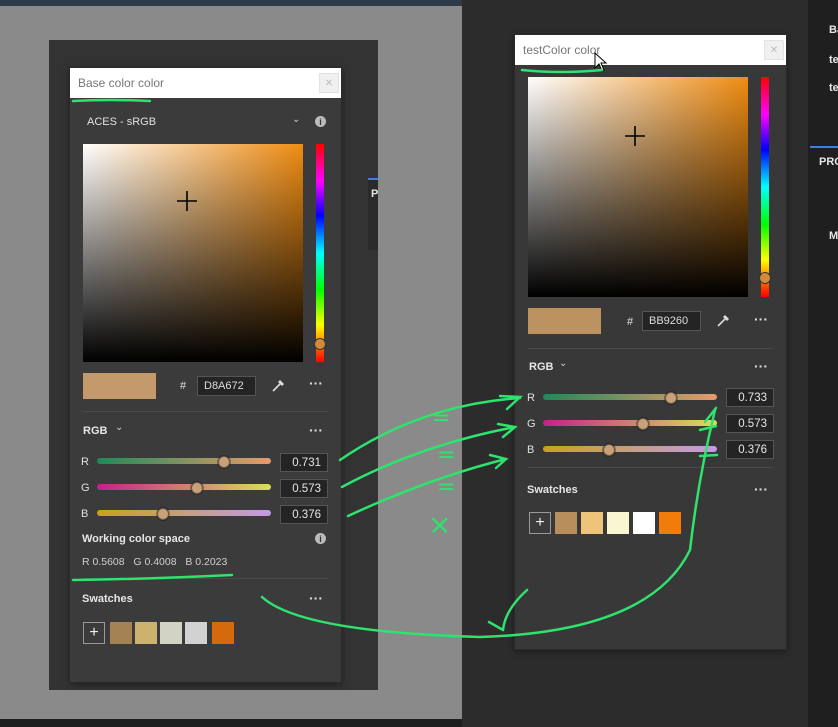 The width and height of the screenshot is (838, 727). What do you see at coordinates (446, 487) in the screenshot?
I see `equals-mark-3: =` at bounding box center [446, 487].